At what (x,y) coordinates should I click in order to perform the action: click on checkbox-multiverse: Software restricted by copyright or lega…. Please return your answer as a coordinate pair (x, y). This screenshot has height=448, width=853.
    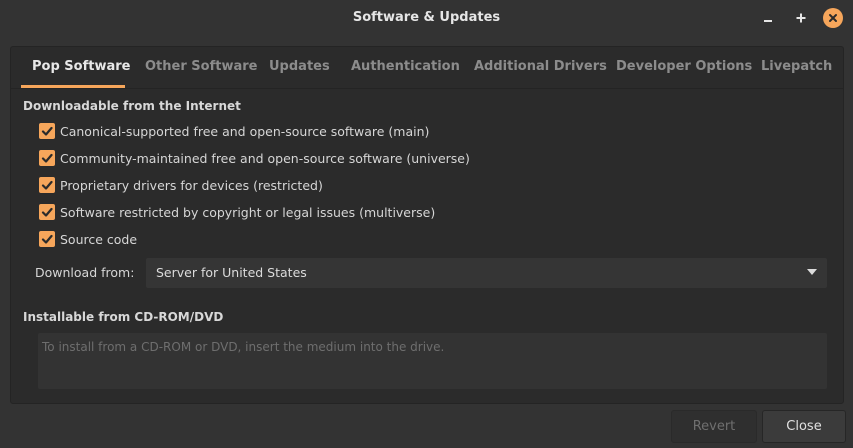
    Looking at the image, I should click on (237, 212).